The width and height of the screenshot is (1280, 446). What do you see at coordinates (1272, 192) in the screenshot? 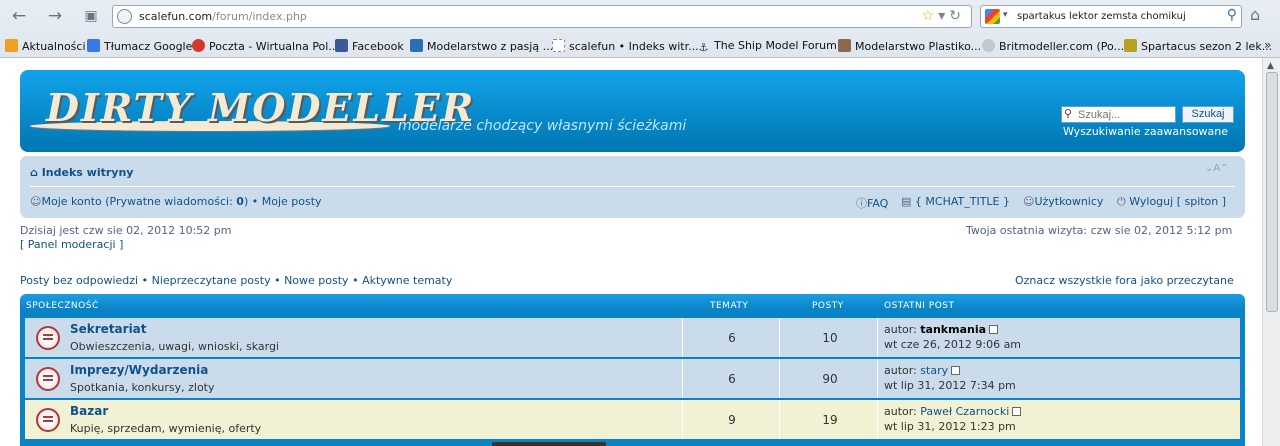
I see `scrollbar-thumb` at bounding box center [1272, 192].